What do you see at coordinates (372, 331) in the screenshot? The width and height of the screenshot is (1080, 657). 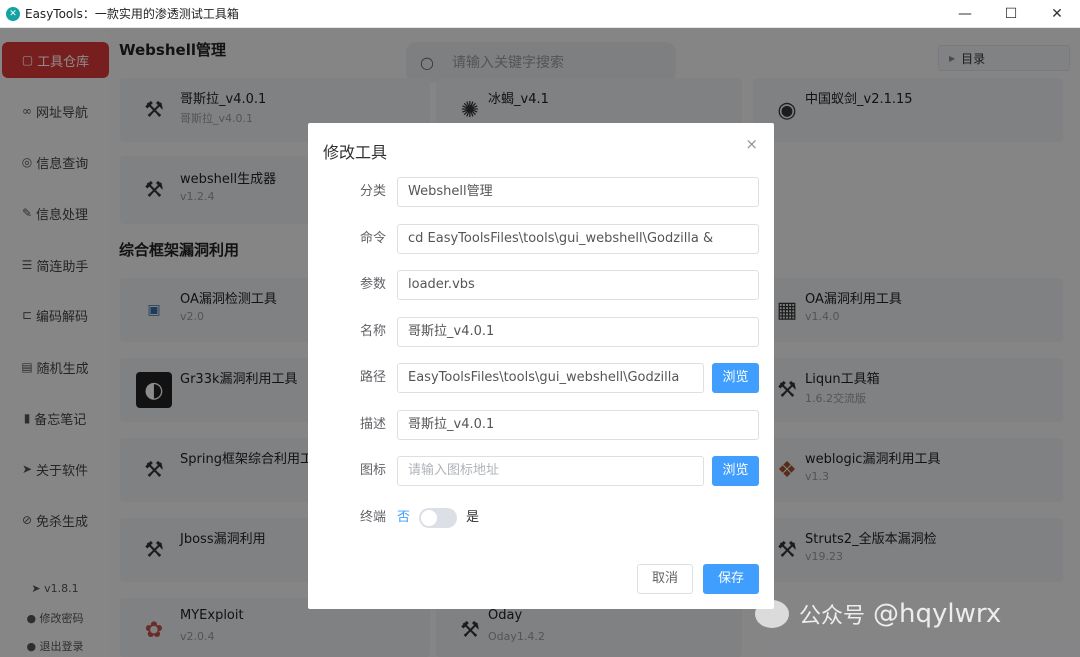 I see `name-label: 名称` at bounding box center [372, 331].